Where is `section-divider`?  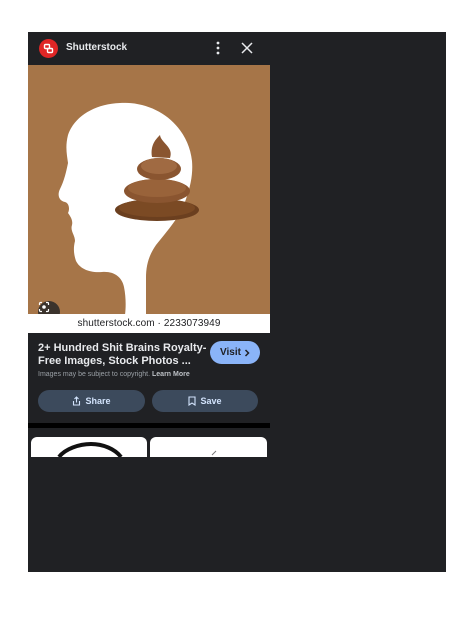 section-divider is located at coordinates (149, 425).